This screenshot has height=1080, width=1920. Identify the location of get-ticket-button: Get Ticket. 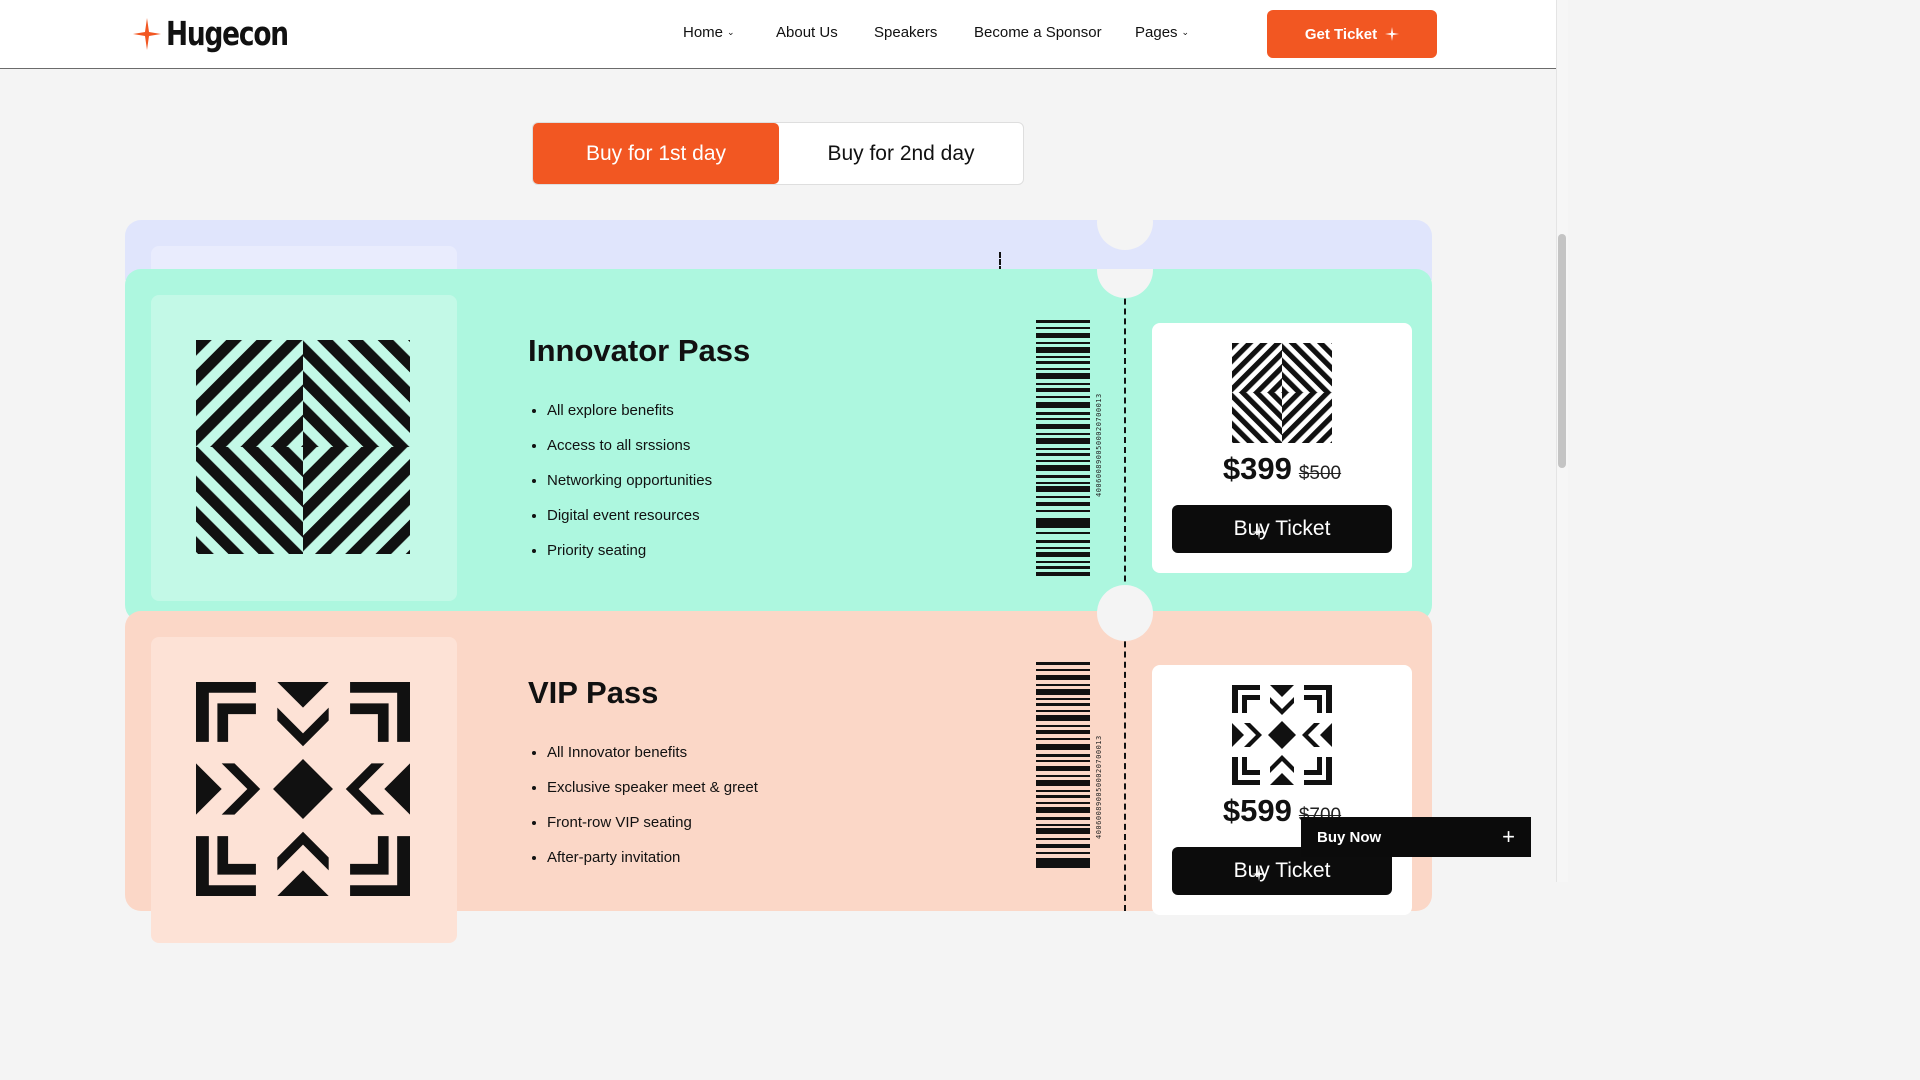
(1352, 34).